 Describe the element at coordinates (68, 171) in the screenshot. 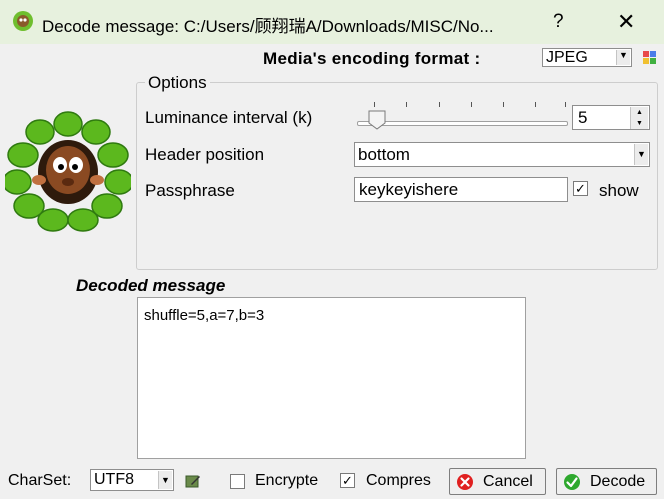

I see `mascot-image` at that location.